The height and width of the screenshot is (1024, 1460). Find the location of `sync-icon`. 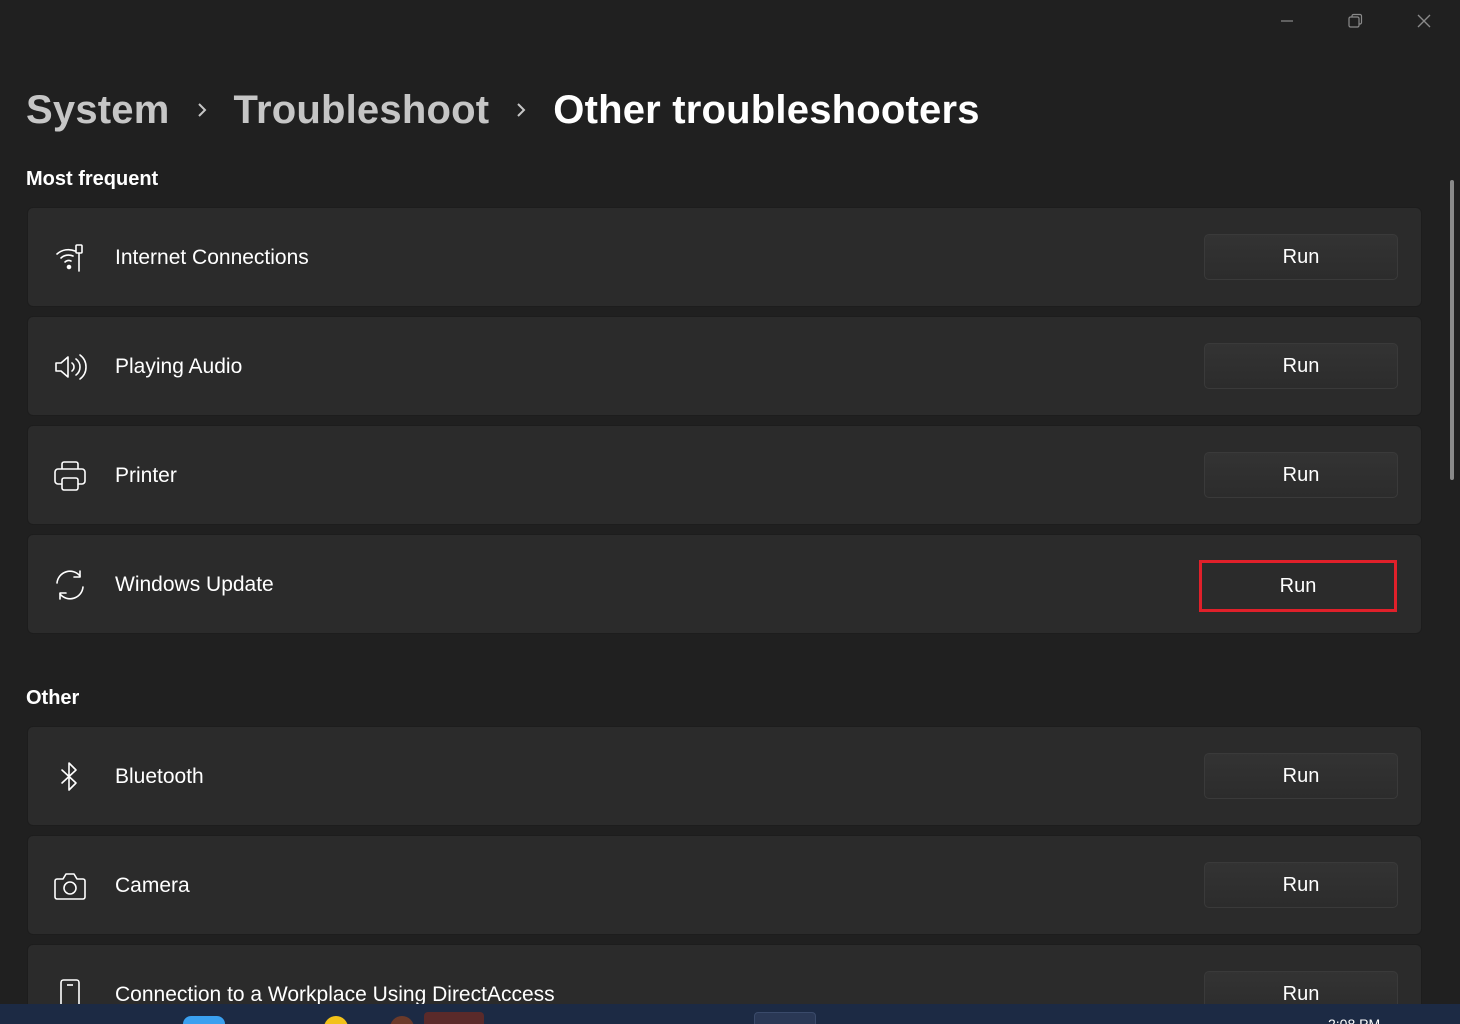

sync-icon is located at coordinates (70, 585).